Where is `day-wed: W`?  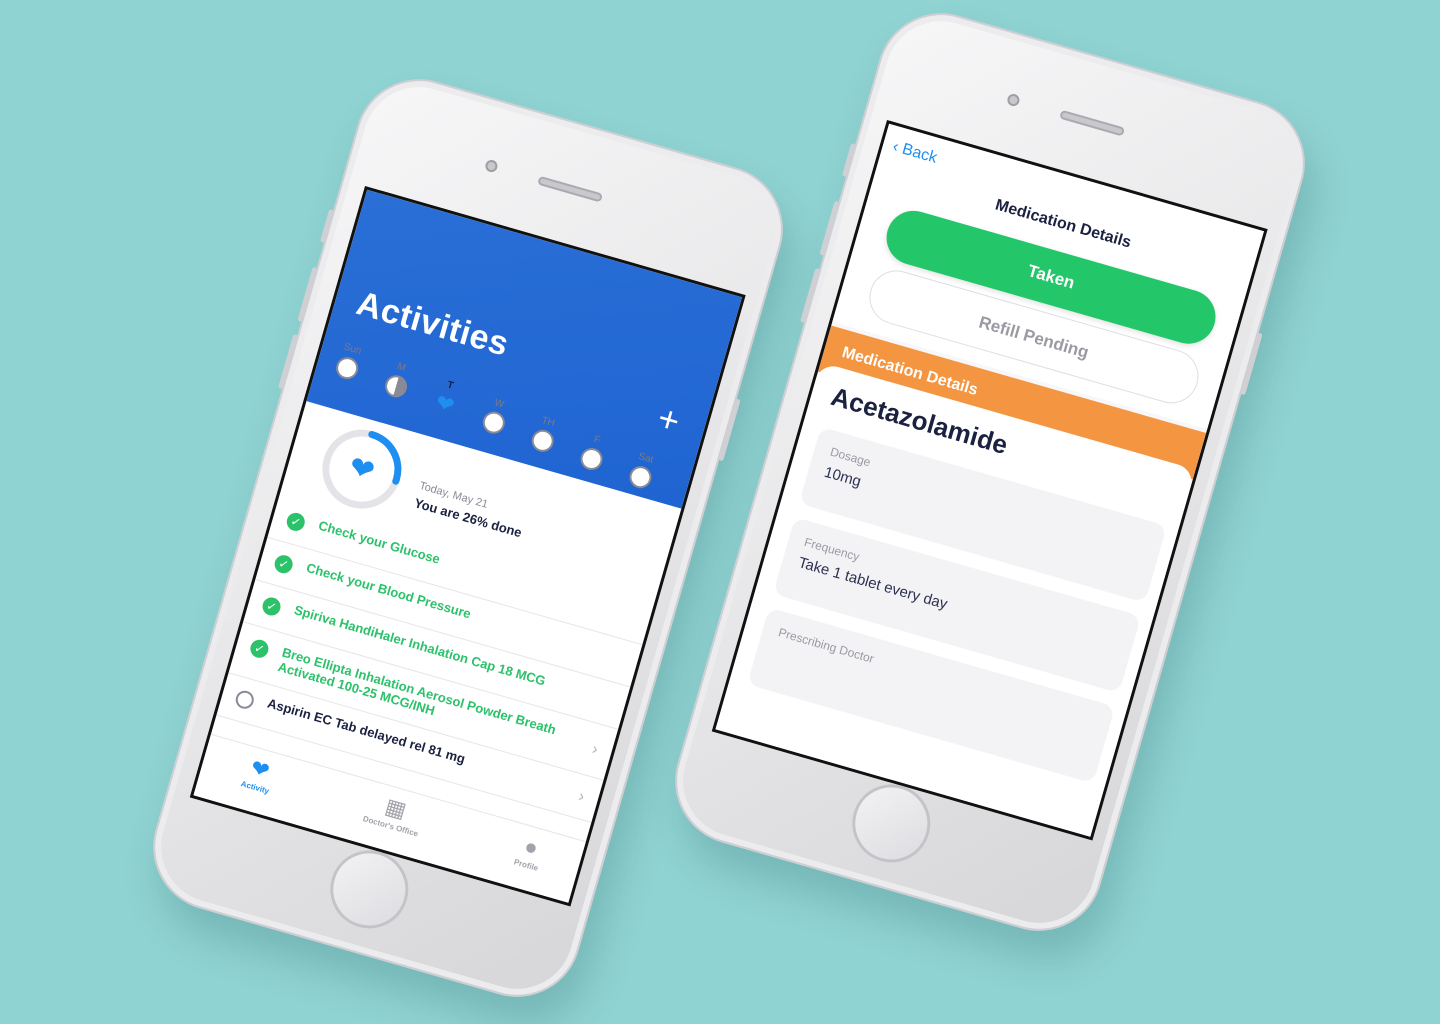
day-wed: W is located at coordinates (495, 418).